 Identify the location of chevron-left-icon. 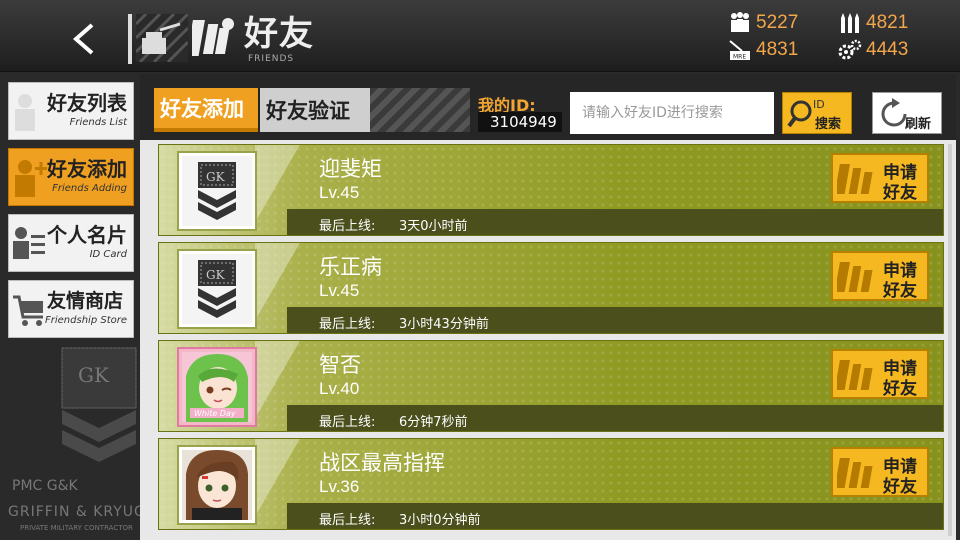
(83, 39).